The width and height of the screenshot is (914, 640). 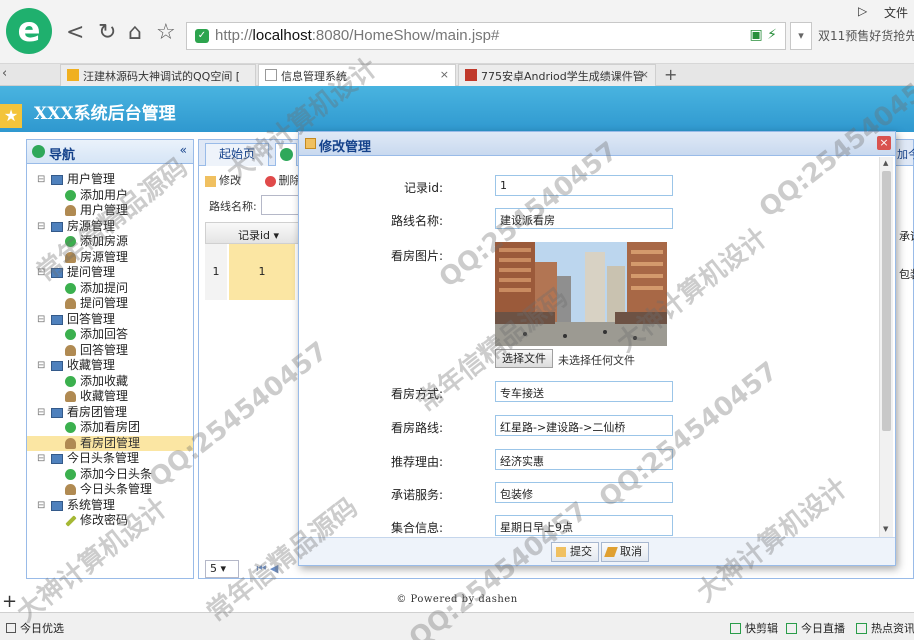 What do you see at coordinates (110, 351) in the screenshot?
I see `nav-item: 回答管理` at bounding box center [110, 351].